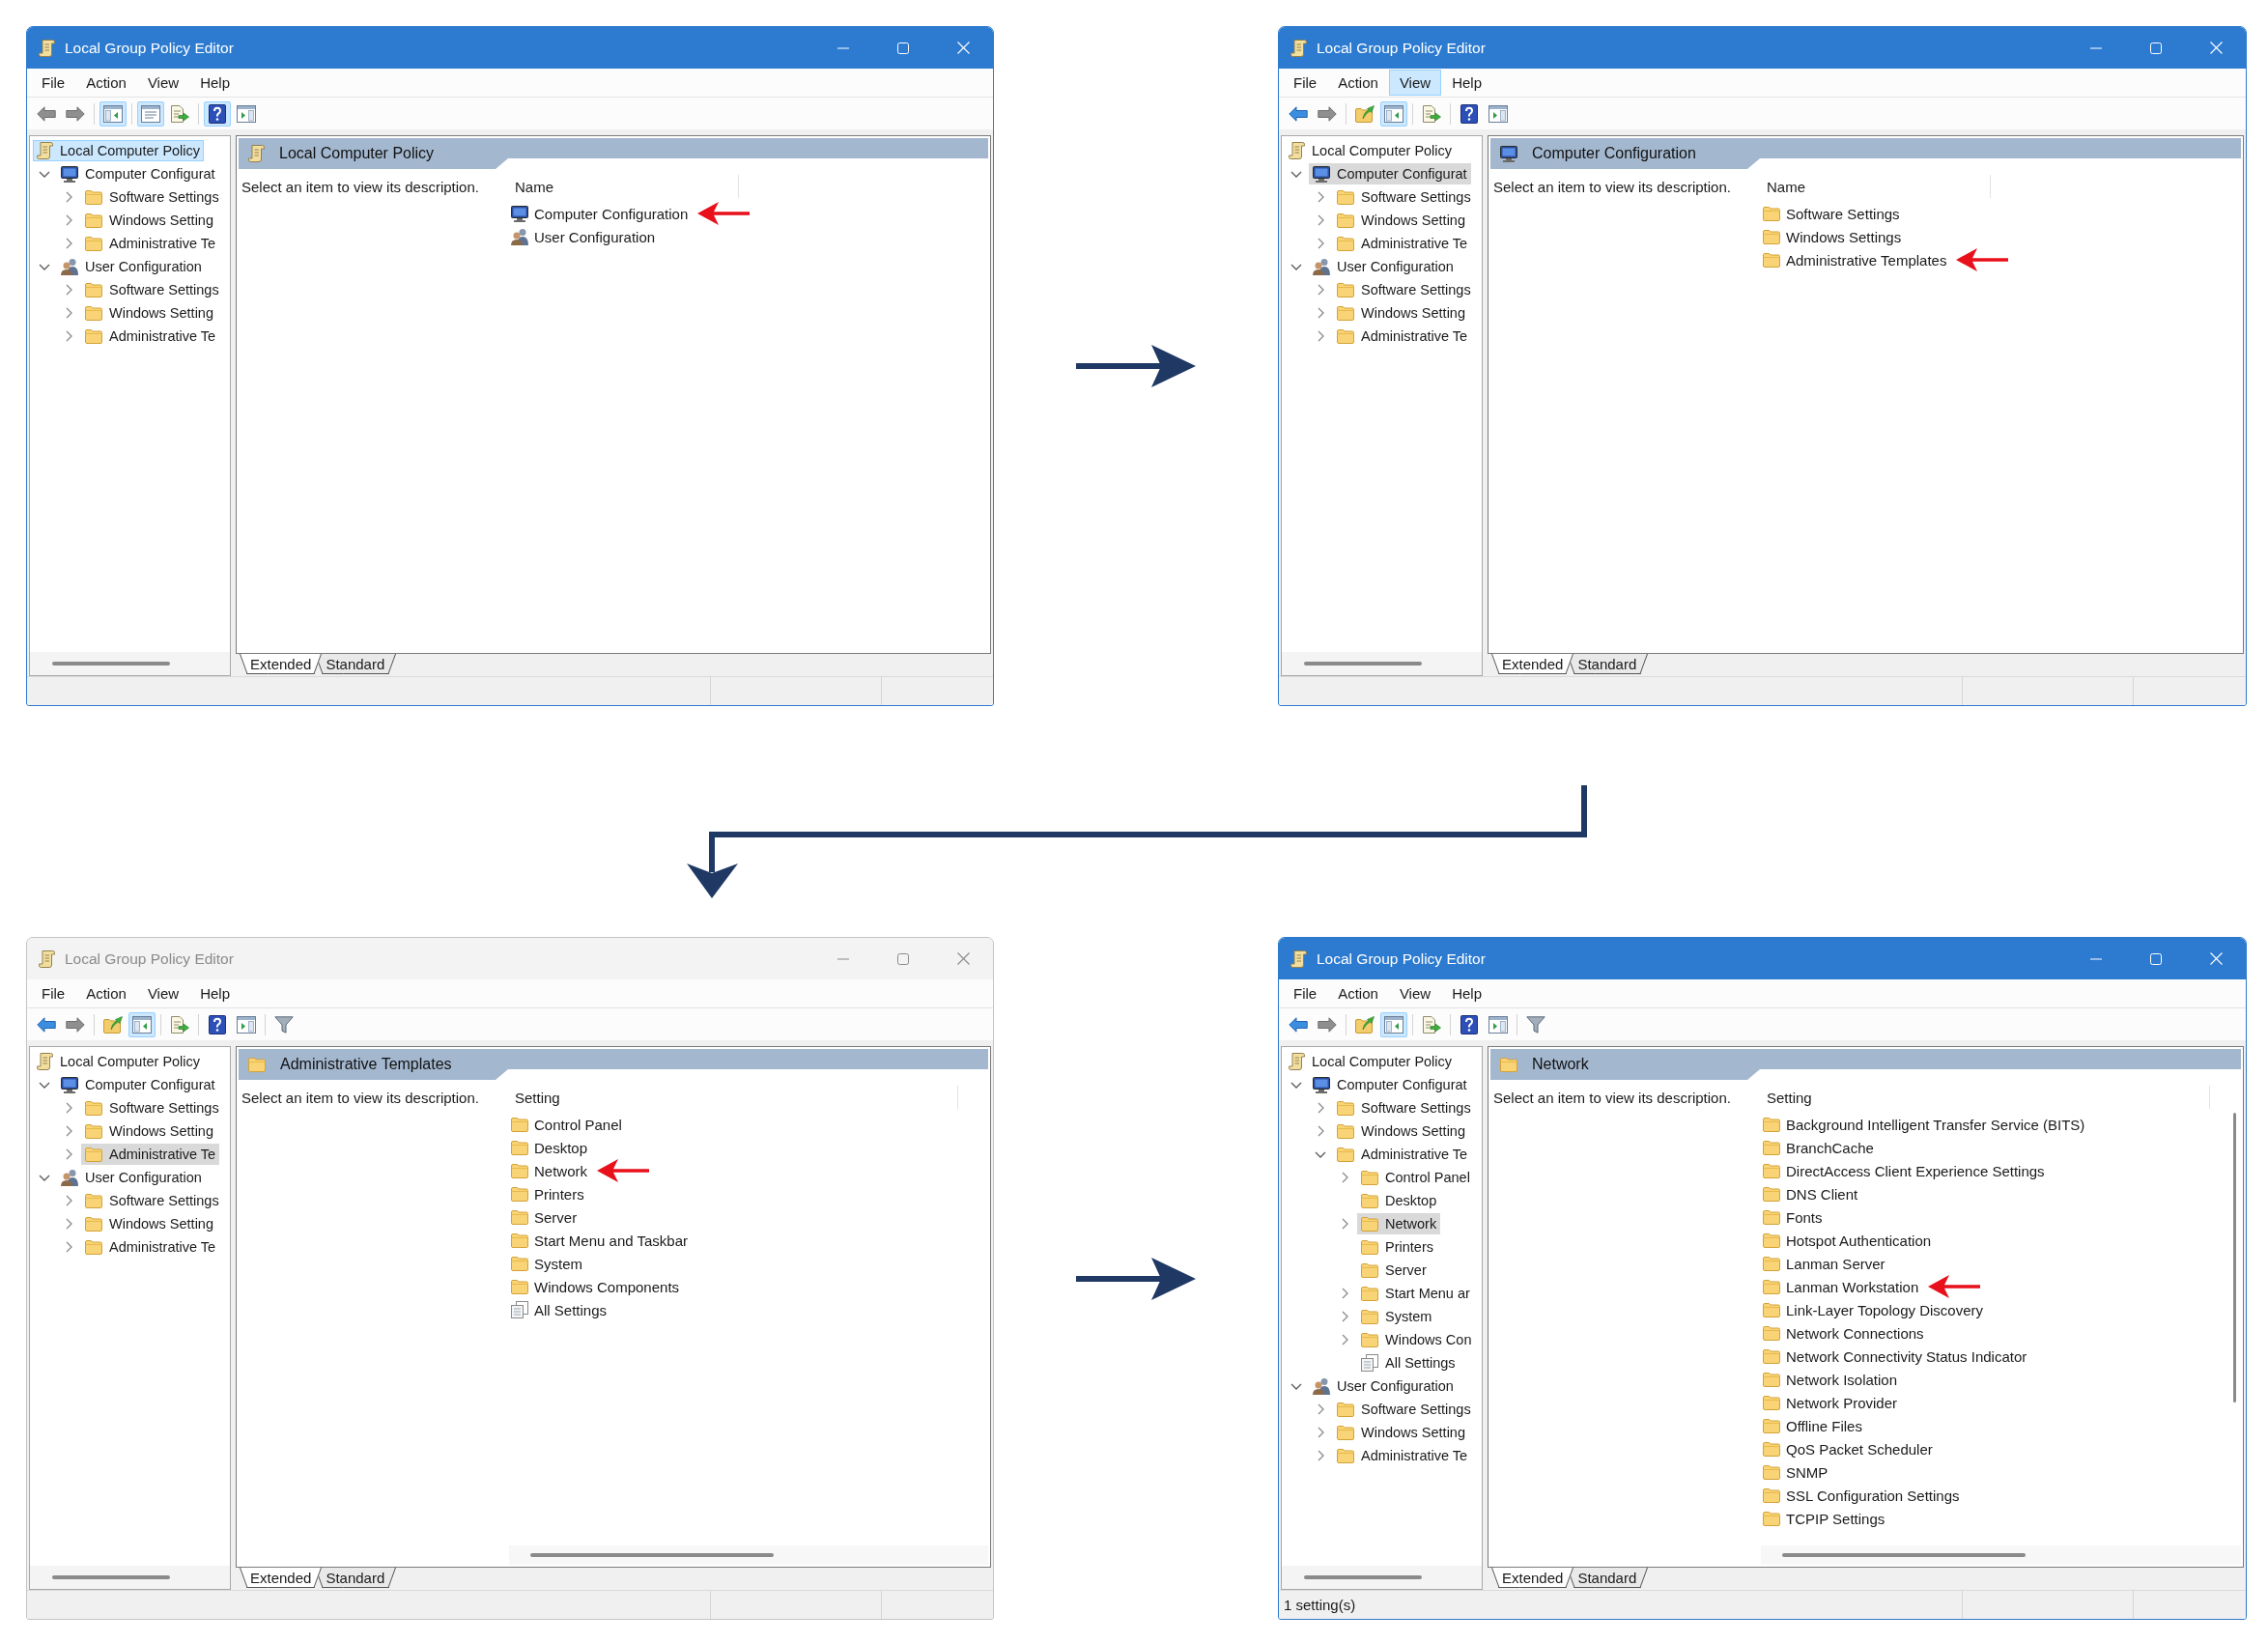 The image size is (2268, 1643). What do you see at coordinates (1396, 1316) in the screenshot?
I see `tree-item: System` at bounding box center [1396, 1316].